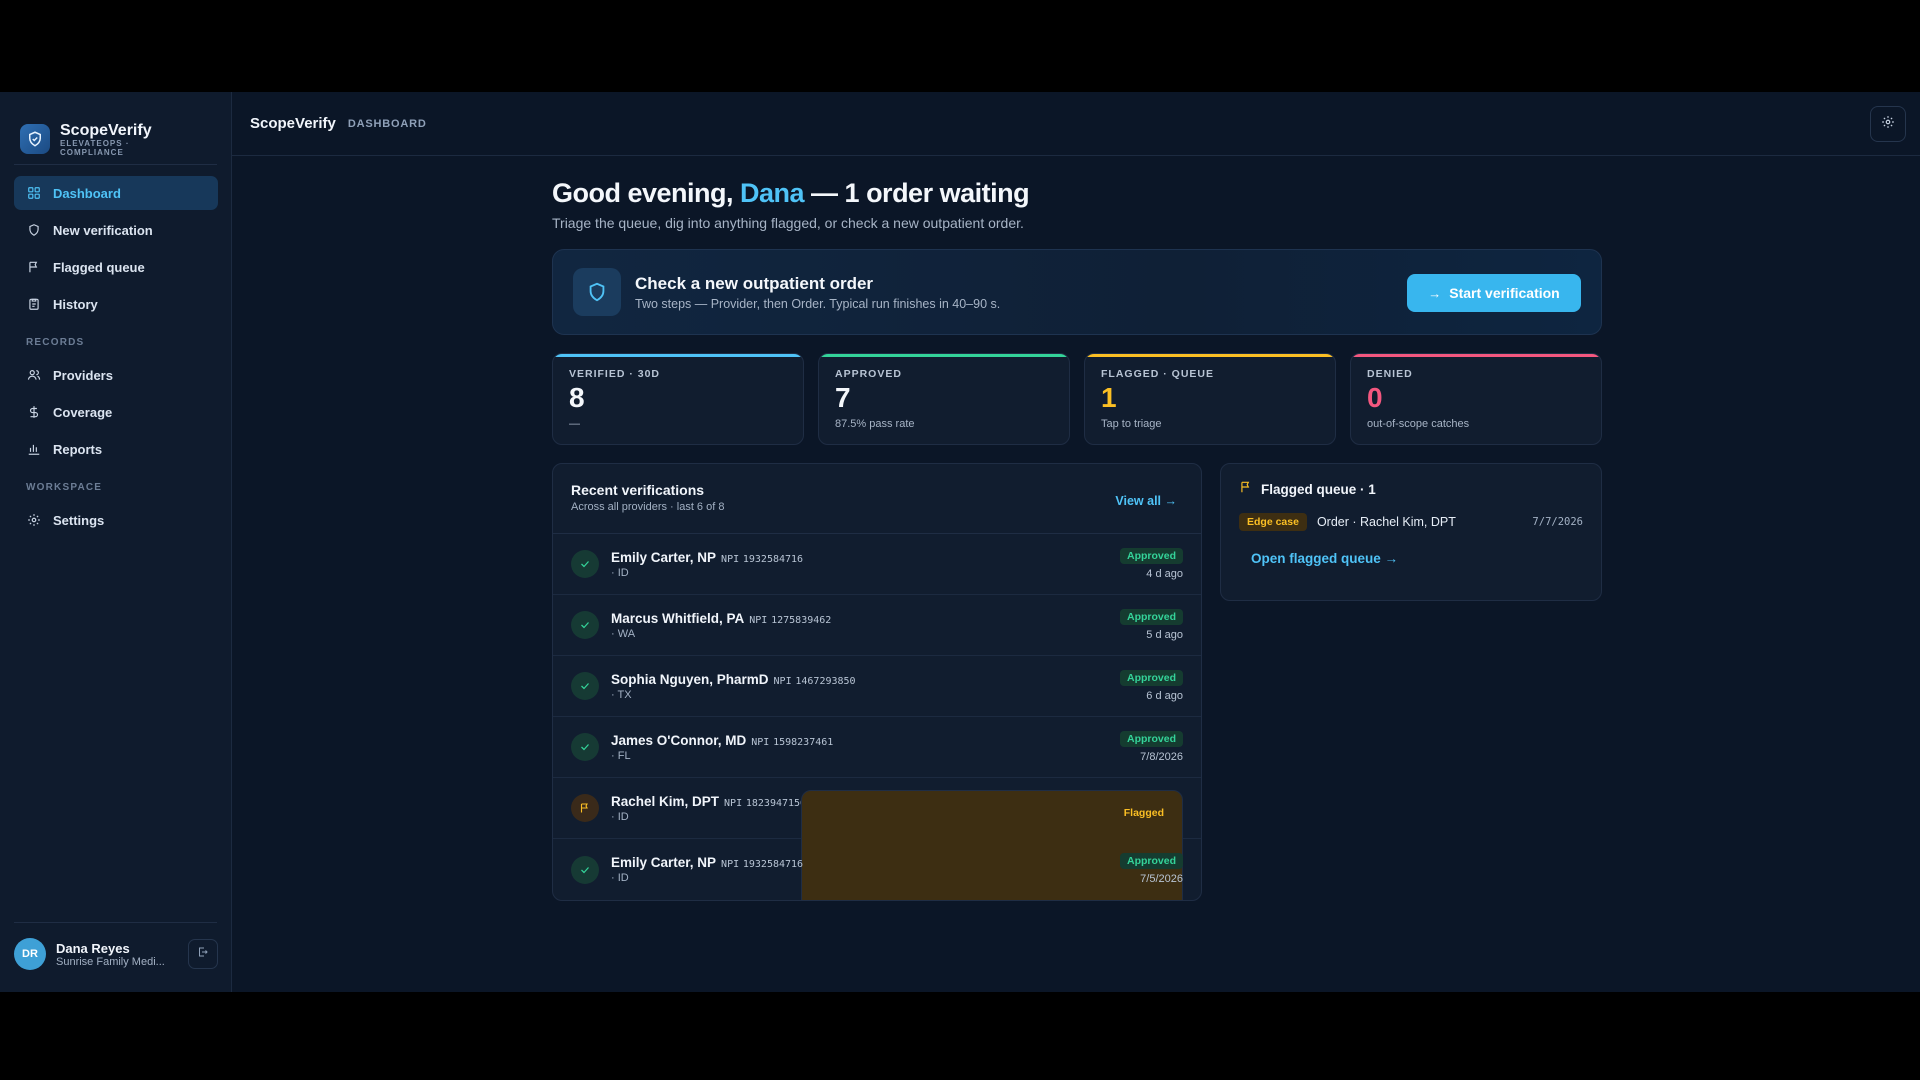  Describe the element at coordinates (1210, 399) in the screenshot. I see `stat-card-flagged: FLAGGED · QUEUE 1 Tap to triage` at that location.